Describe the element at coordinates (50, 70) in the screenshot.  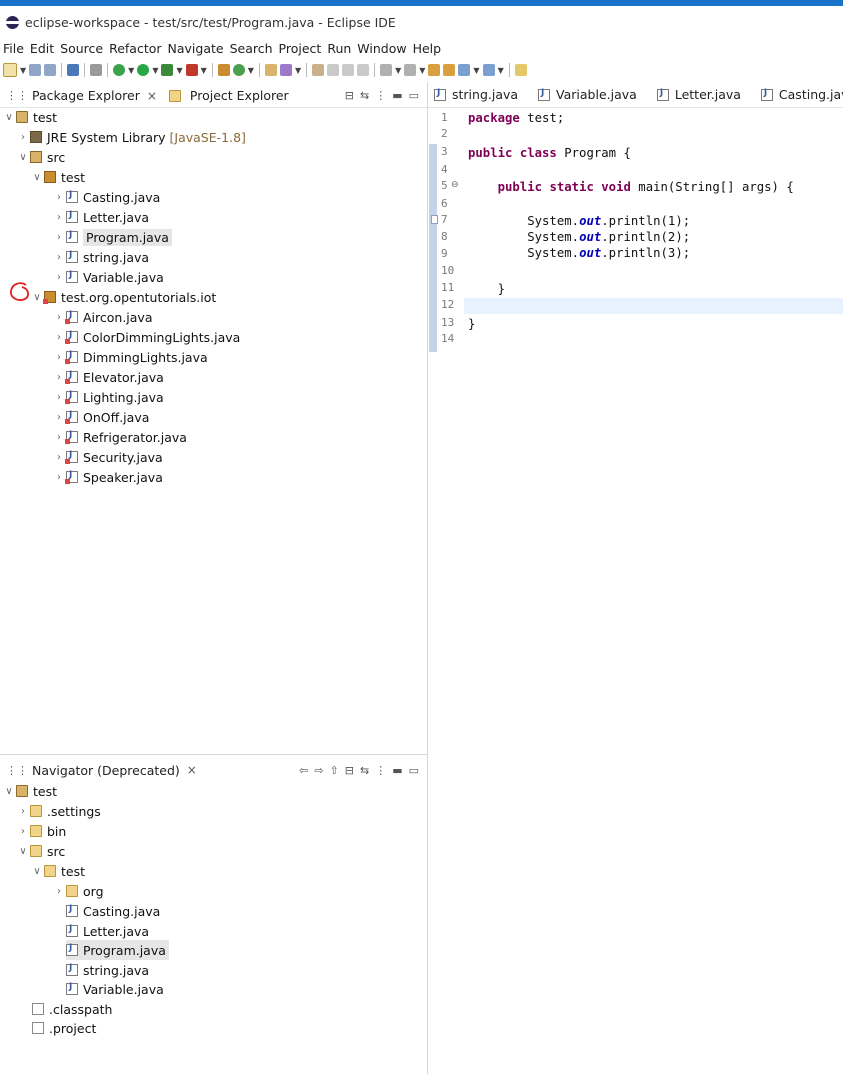
I see `save-all-icon` at that location.